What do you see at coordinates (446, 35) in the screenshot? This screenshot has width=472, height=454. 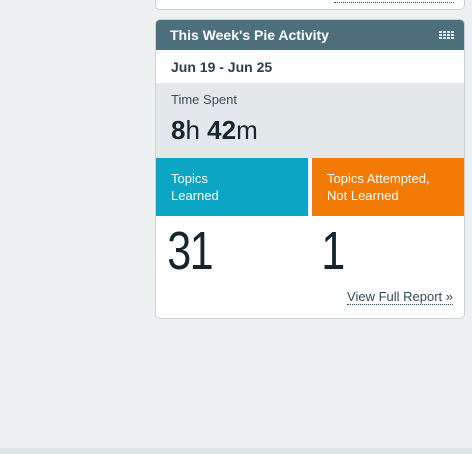 I see `drag-handle-icon` at bounding box center [446, 35].